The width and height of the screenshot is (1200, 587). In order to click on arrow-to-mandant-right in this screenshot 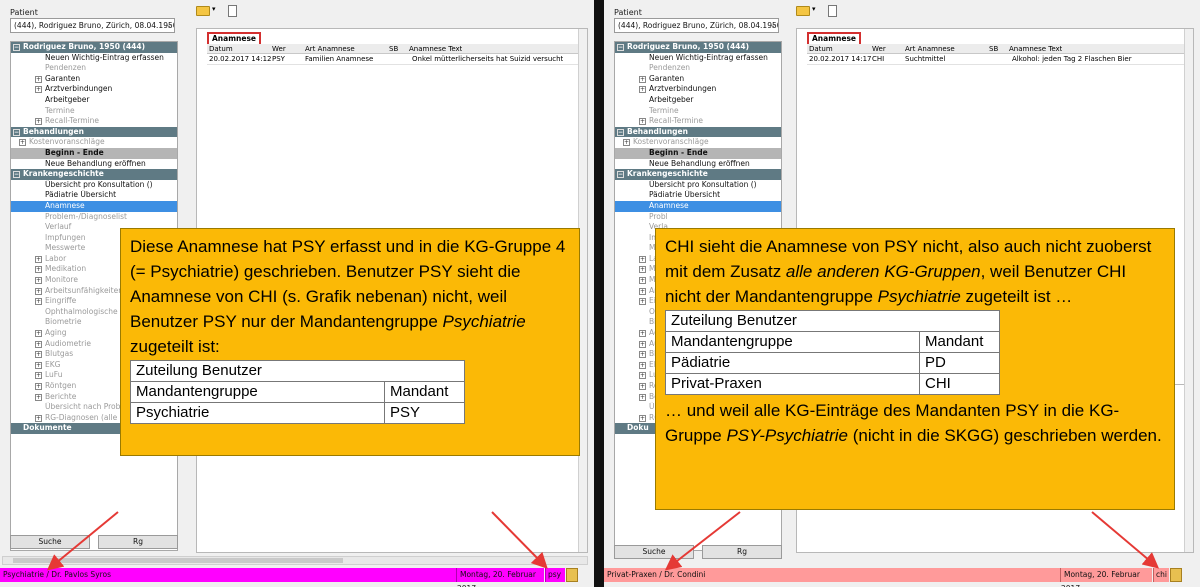, I will do `click(702, 541)`.